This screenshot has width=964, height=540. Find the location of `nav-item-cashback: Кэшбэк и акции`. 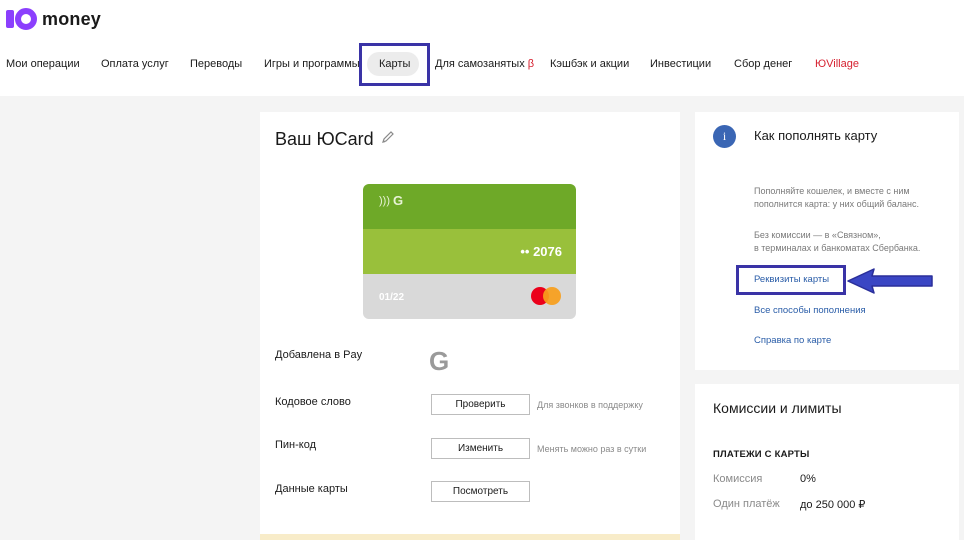

nav-item-cashback: Кэшбэк и акции is located at coordinates (589, 64).